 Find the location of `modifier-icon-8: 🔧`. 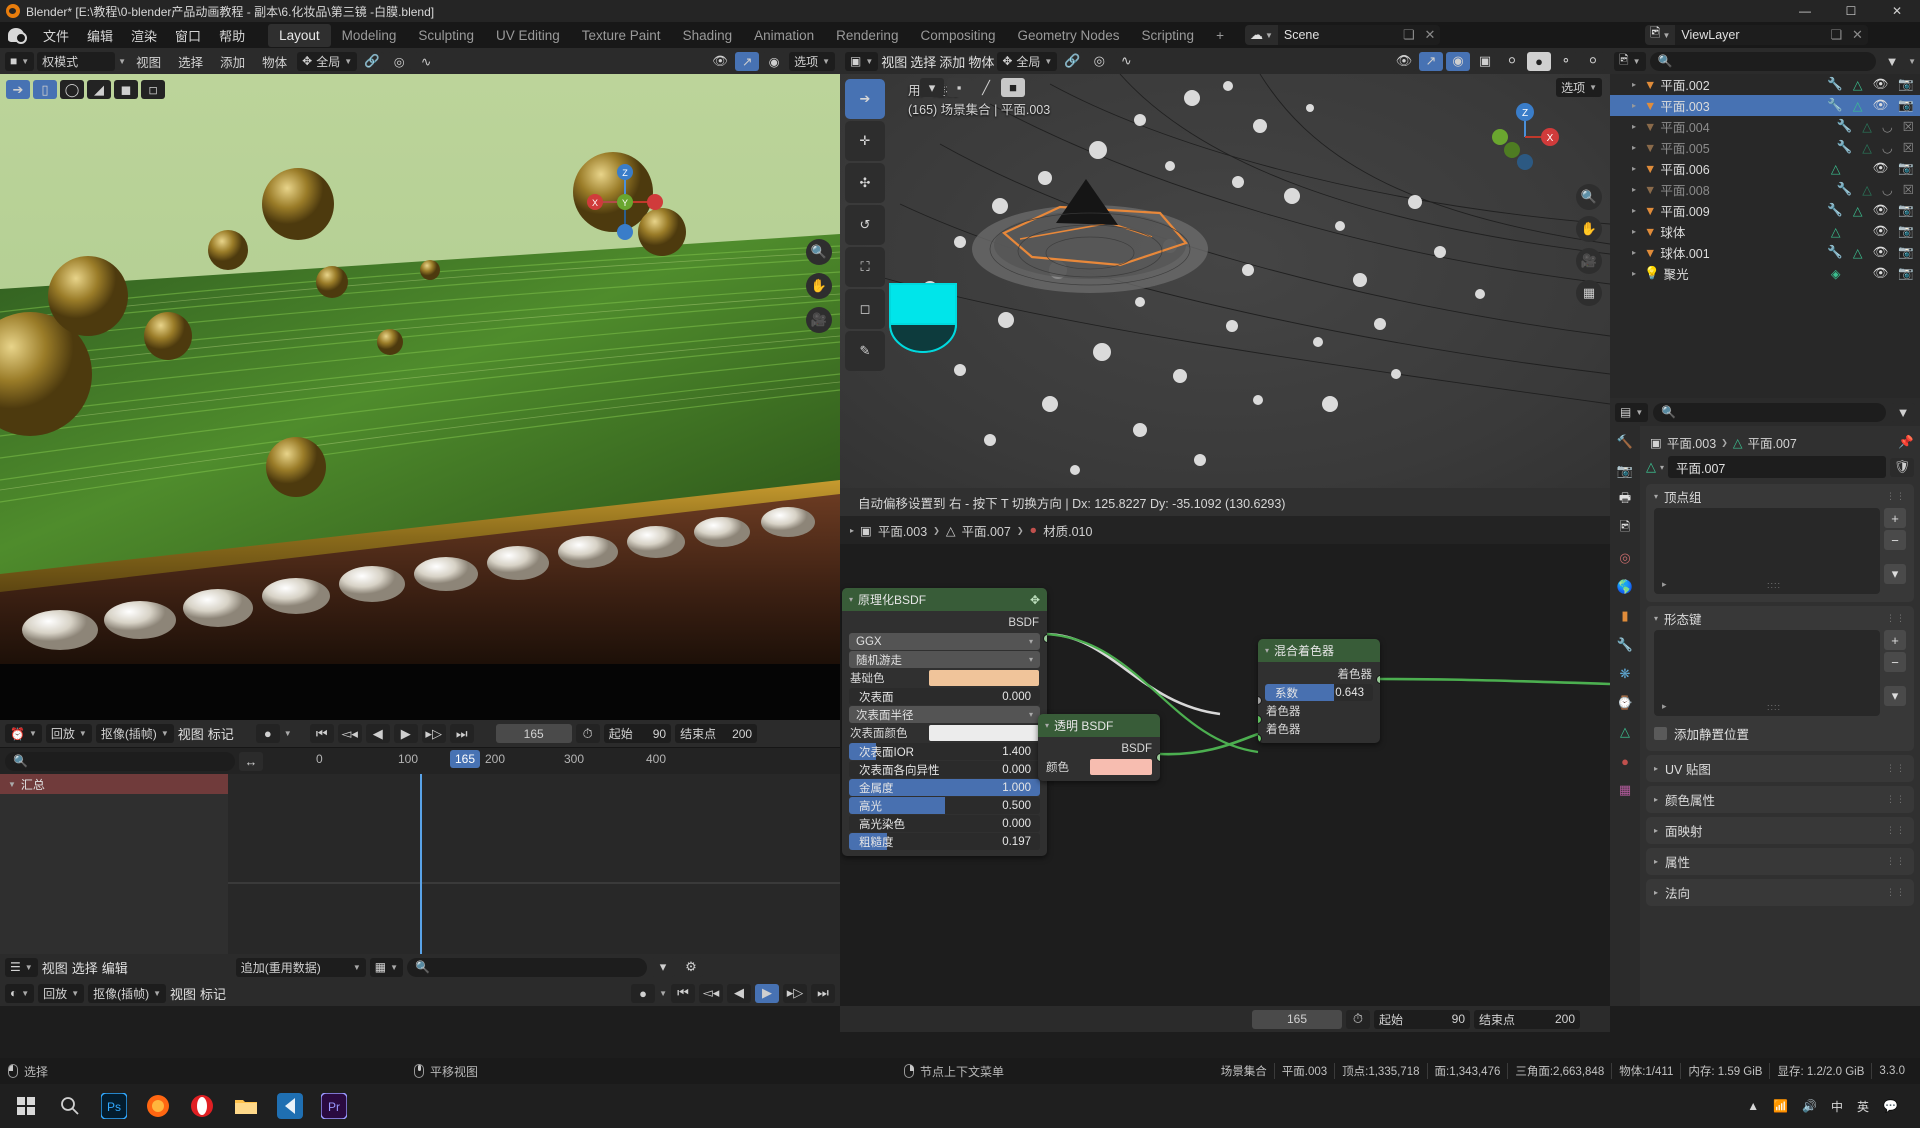

modifier-icon-8: 🔧 is located at coordinates (1835, 252).